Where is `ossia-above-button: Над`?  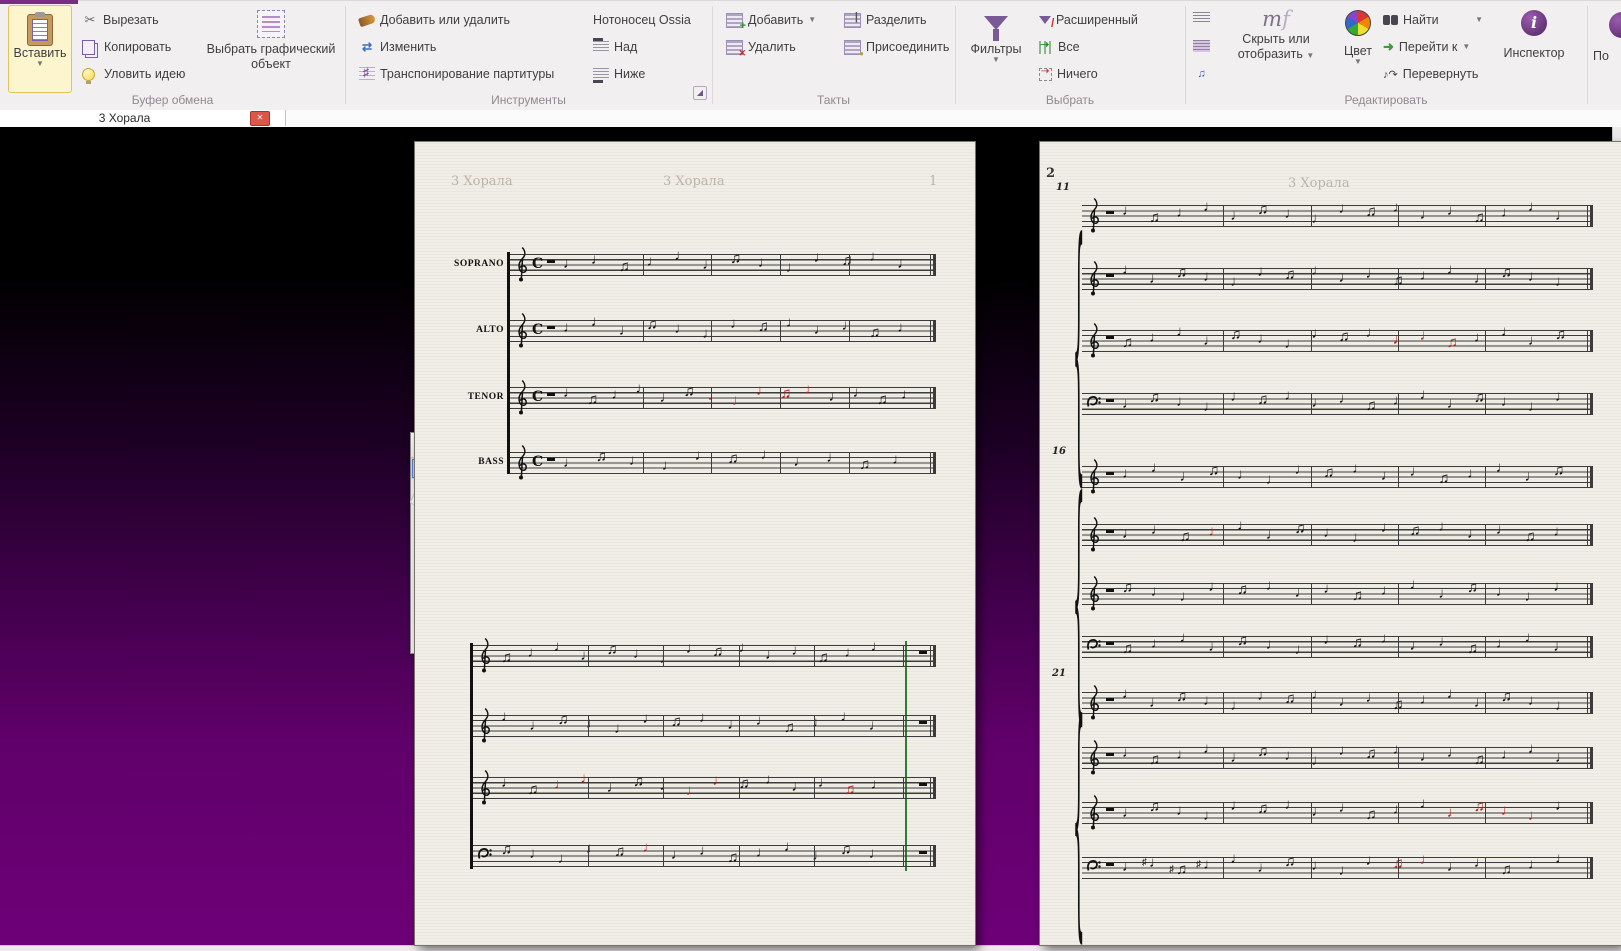
ossia-above-button: Над is located at coordinates (615, 47).